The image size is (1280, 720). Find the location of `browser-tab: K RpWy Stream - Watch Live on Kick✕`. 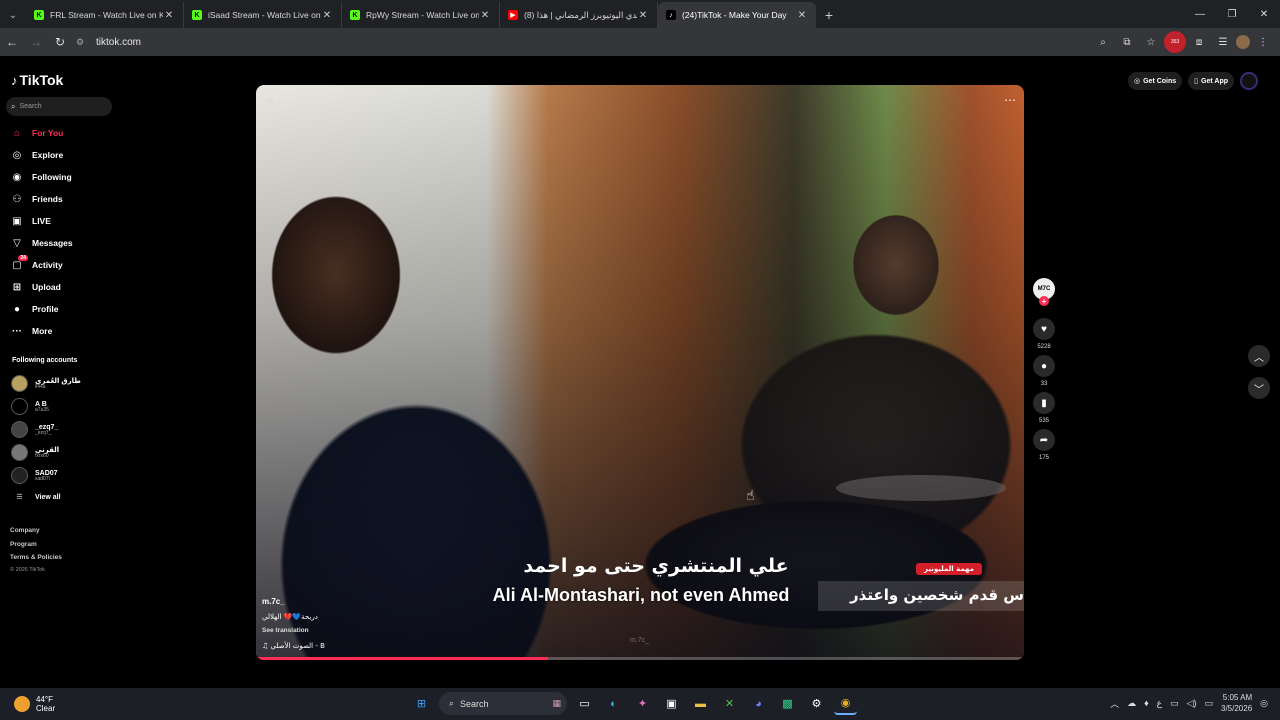

browser-tab: K RpWy Stream - Watch Live on Kick✕ is located at coordinates (421, 15).